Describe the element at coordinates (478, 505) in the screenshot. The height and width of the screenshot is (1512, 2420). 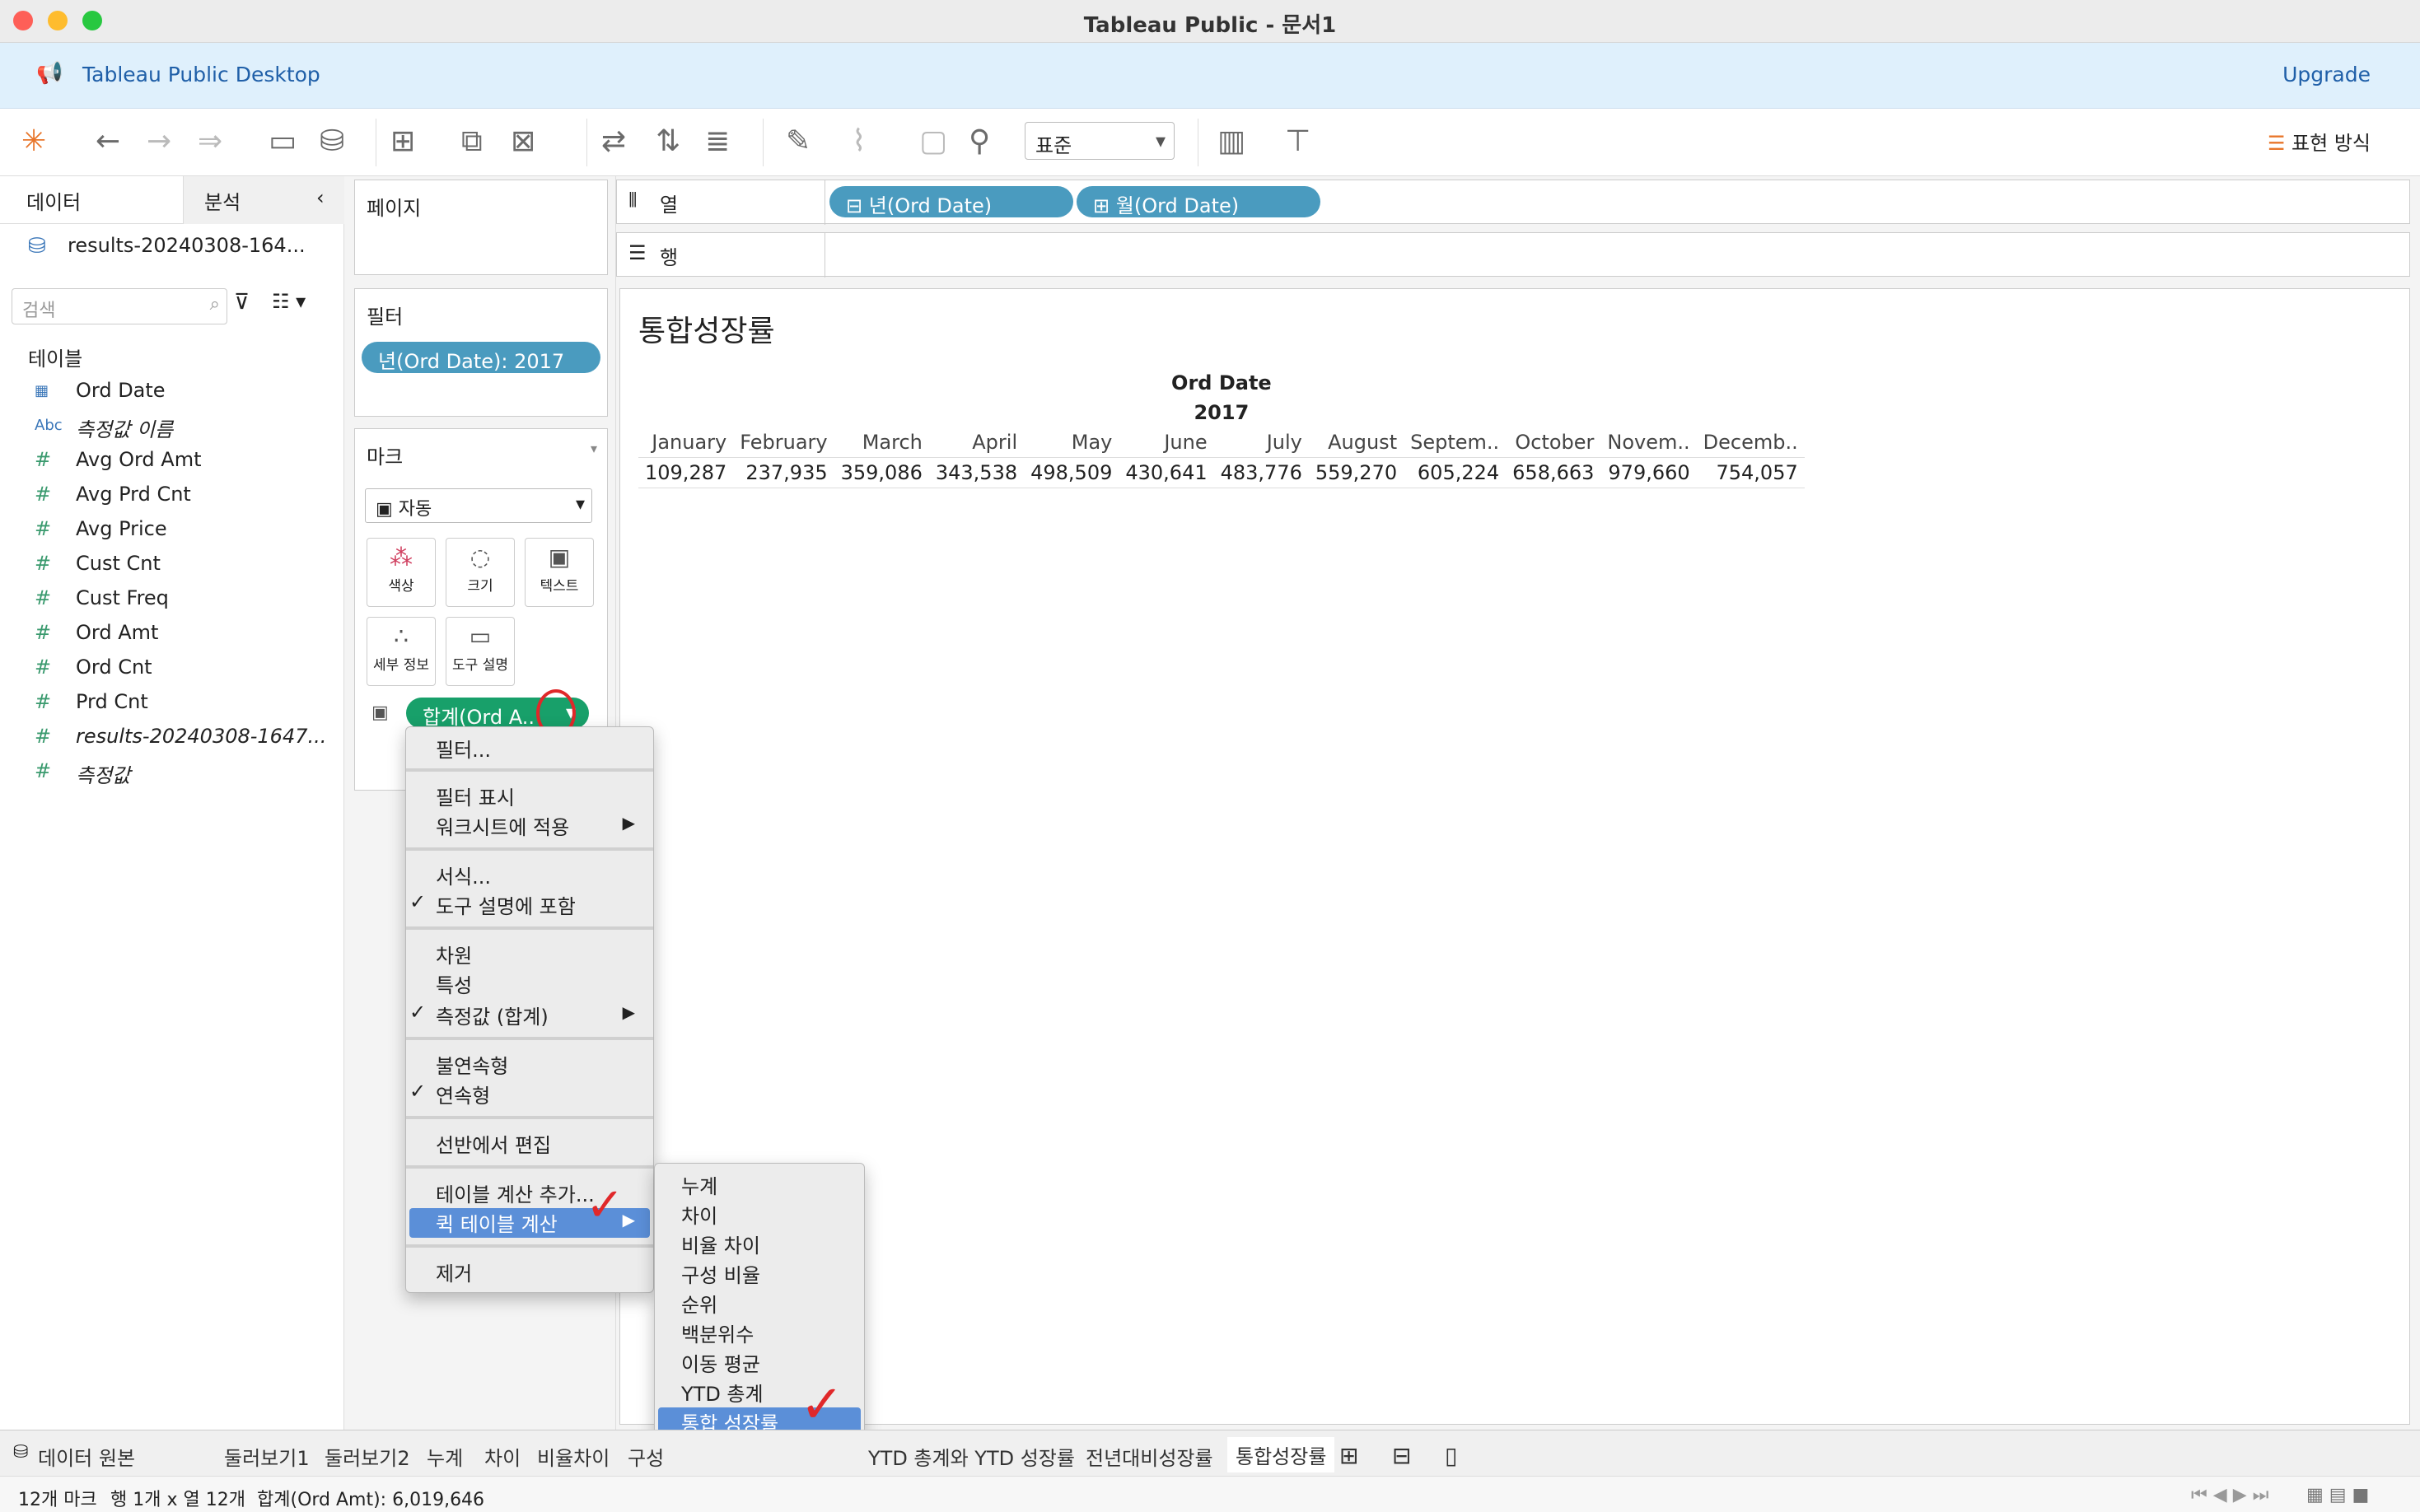
I see `mark-type-select: ▣ 자동 ▾` at that location.